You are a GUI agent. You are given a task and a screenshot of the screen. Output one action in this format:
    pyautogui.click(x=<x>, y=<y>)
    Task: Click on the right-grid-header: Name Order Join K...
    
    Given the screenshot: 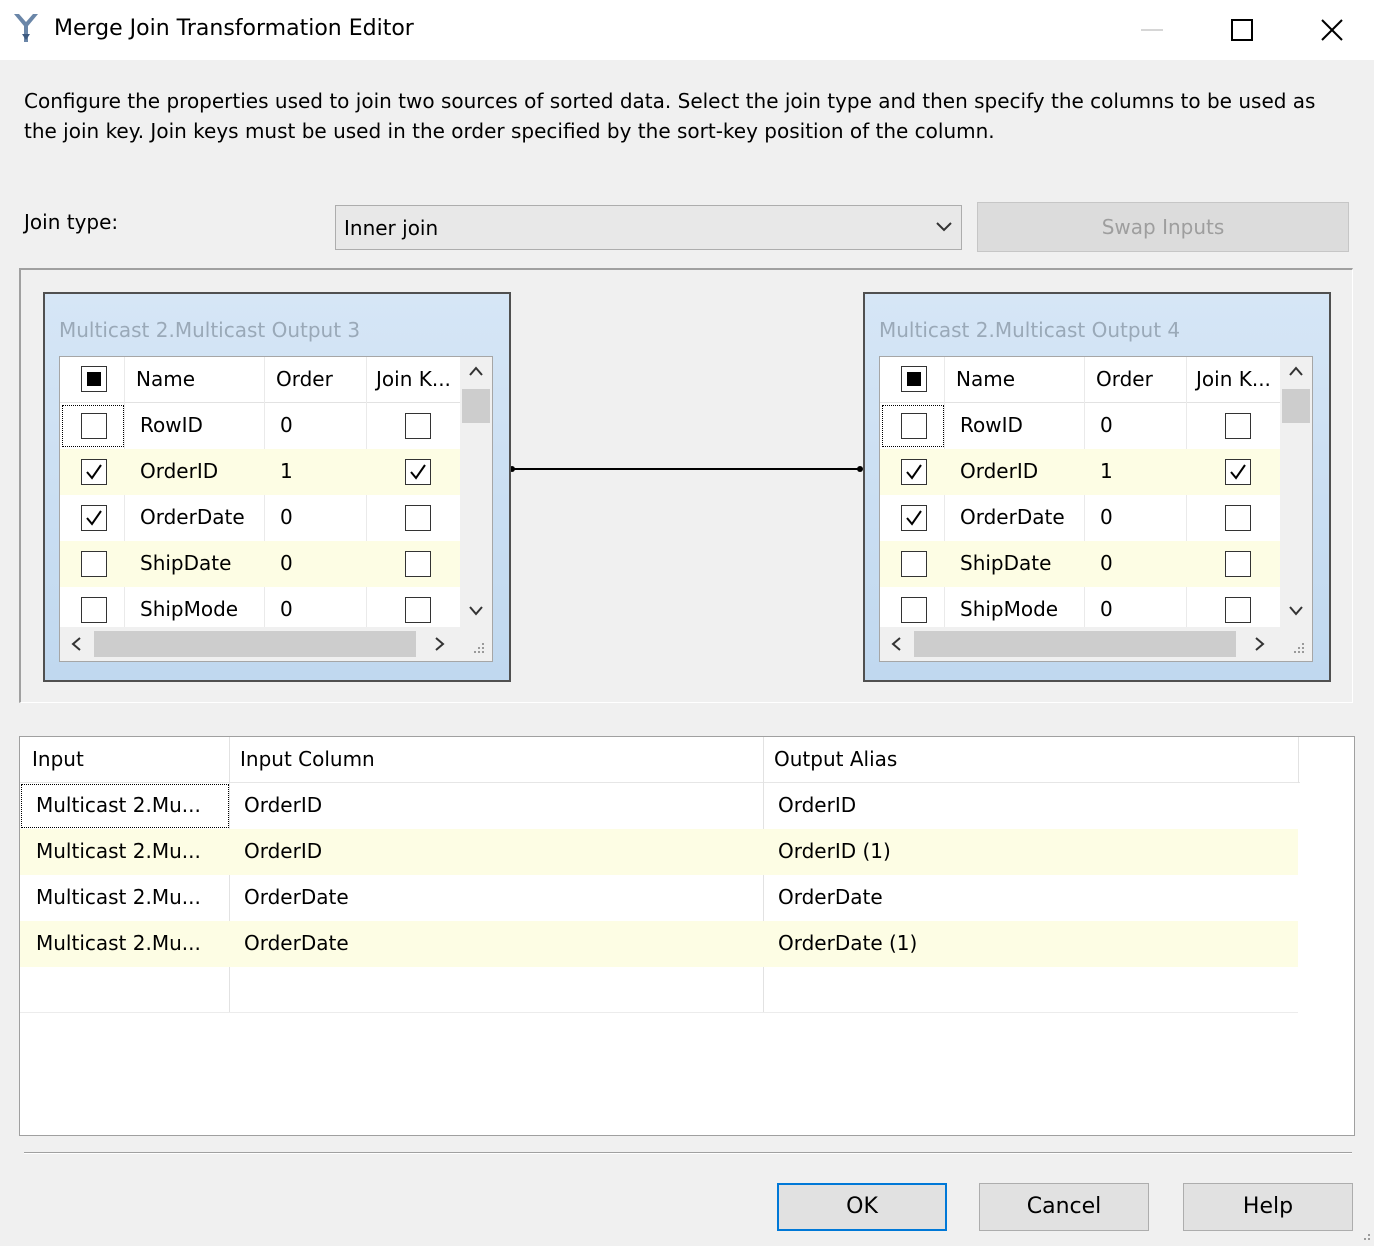 What is the action you would take?
    pyautogui.click(x=1080, y=380)
    